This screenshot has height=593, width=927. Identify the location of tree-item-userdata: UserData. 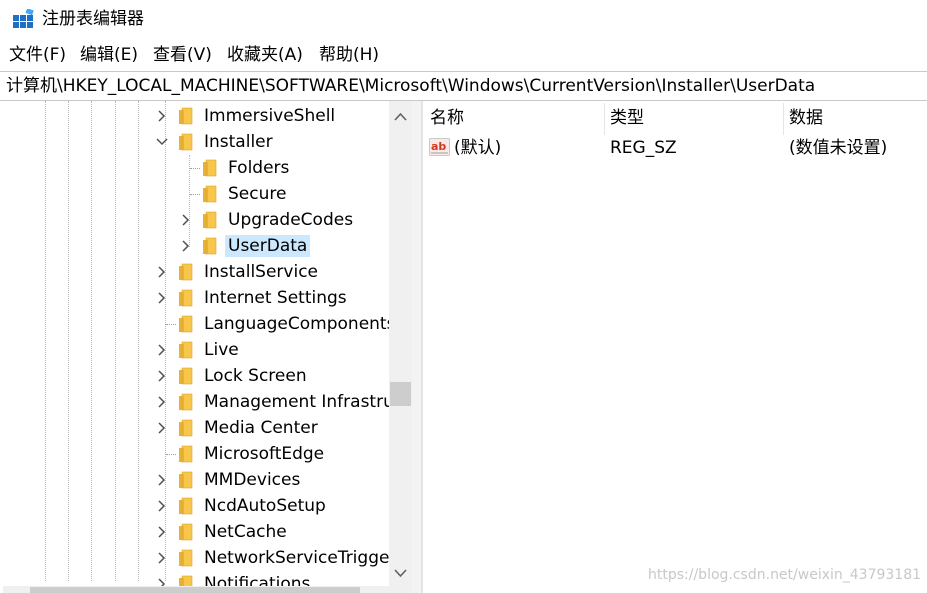
(194, 246).